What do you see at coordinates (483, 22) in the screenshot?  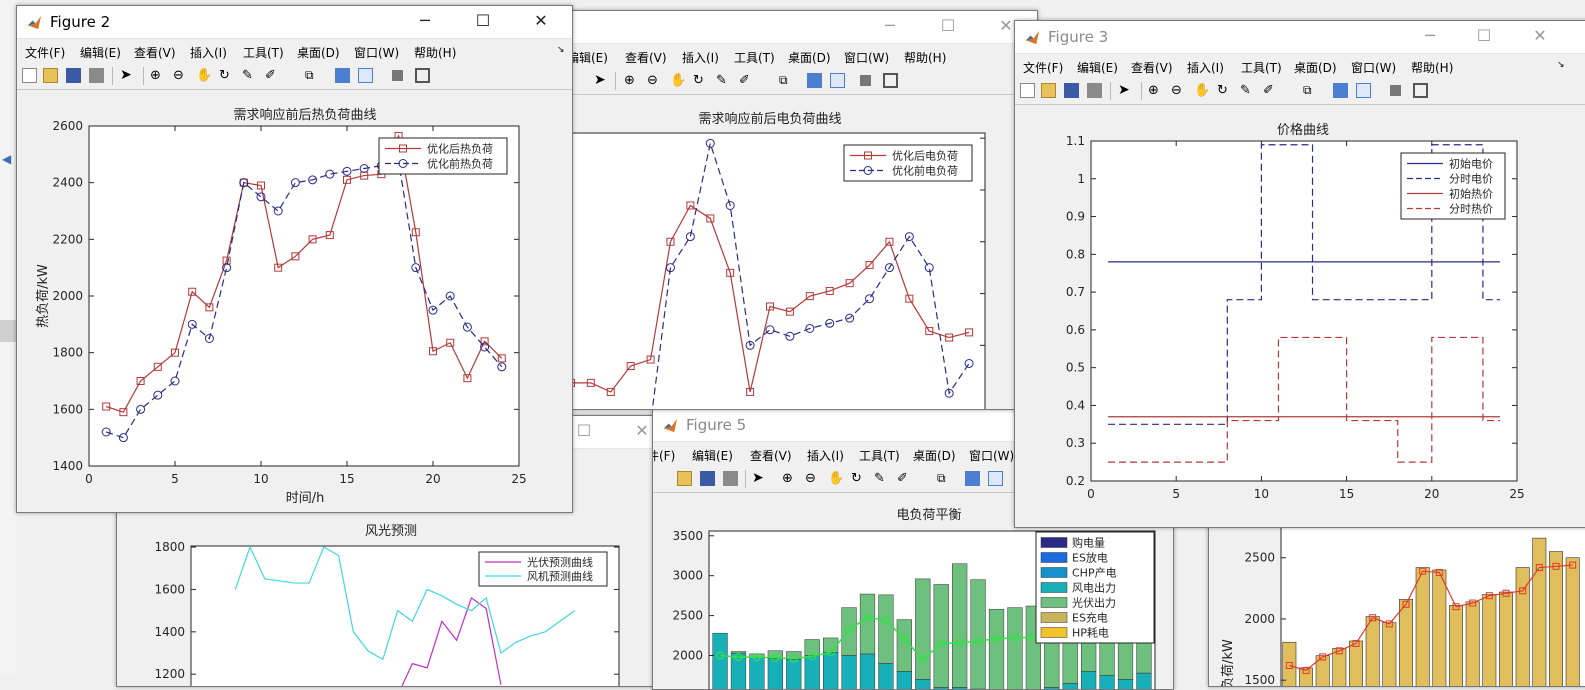 I see `figure2-maximize-button: ☐` at bounding box center [483, 22].